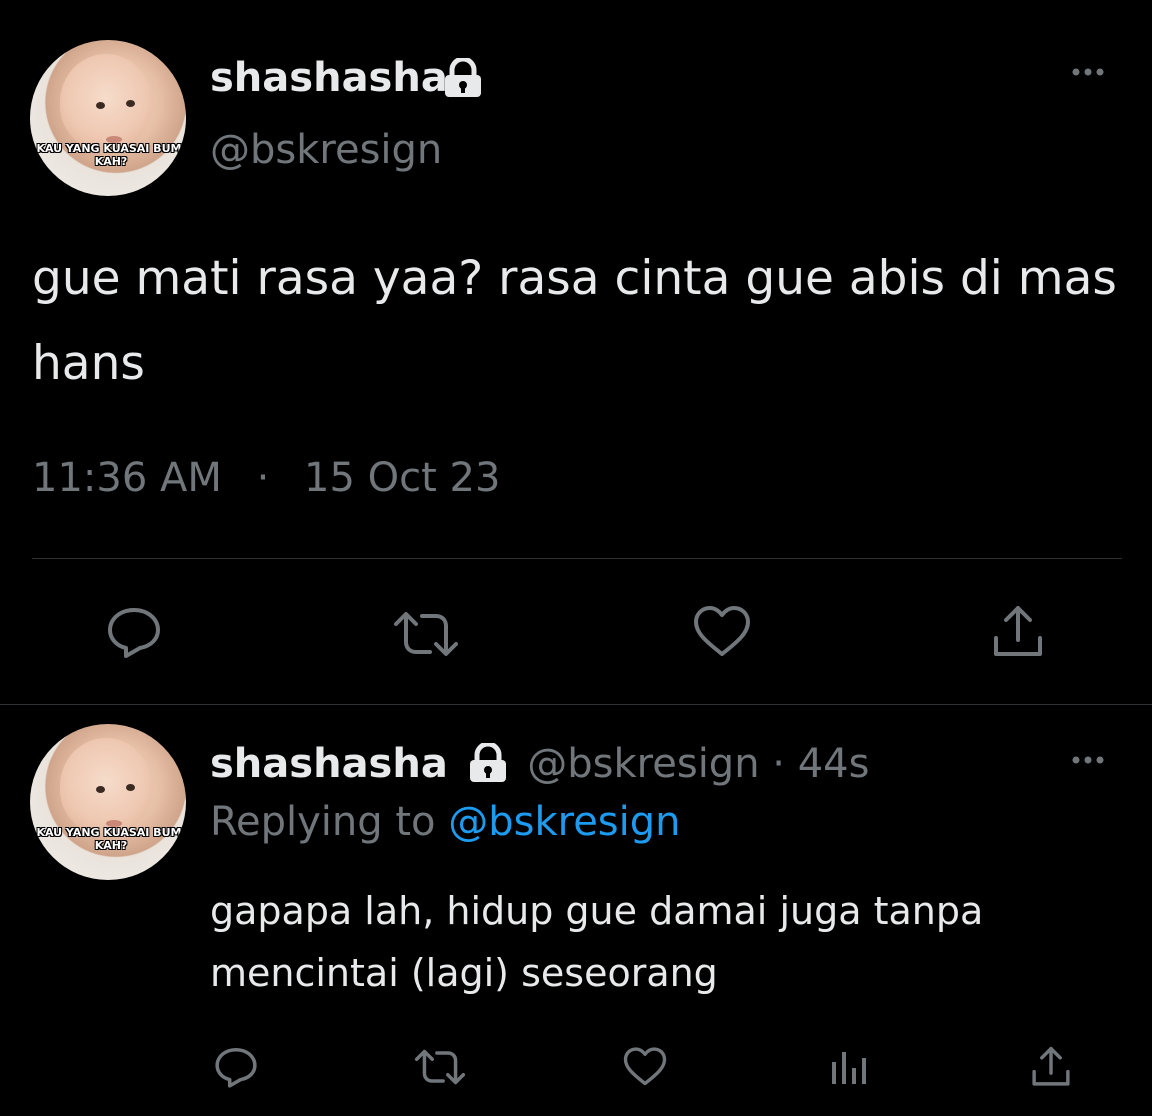  I want to click on replying-to-label: Replying to, so click(323, 822).